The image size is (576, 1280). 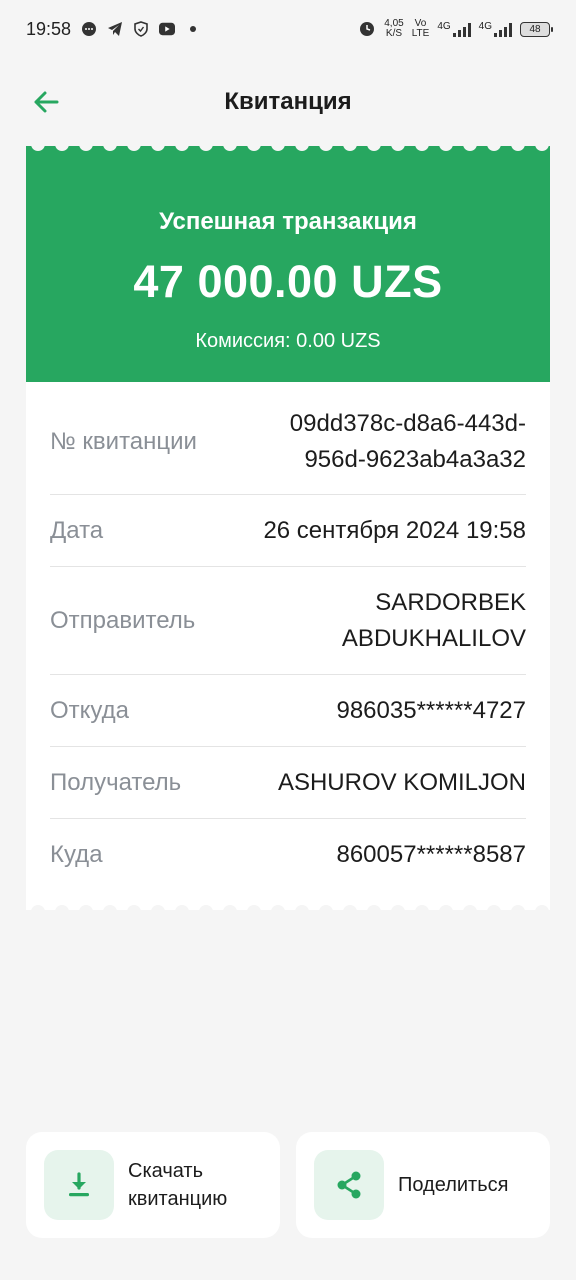 I want to click on signal-1: 4G, so click(x=454, y=29).